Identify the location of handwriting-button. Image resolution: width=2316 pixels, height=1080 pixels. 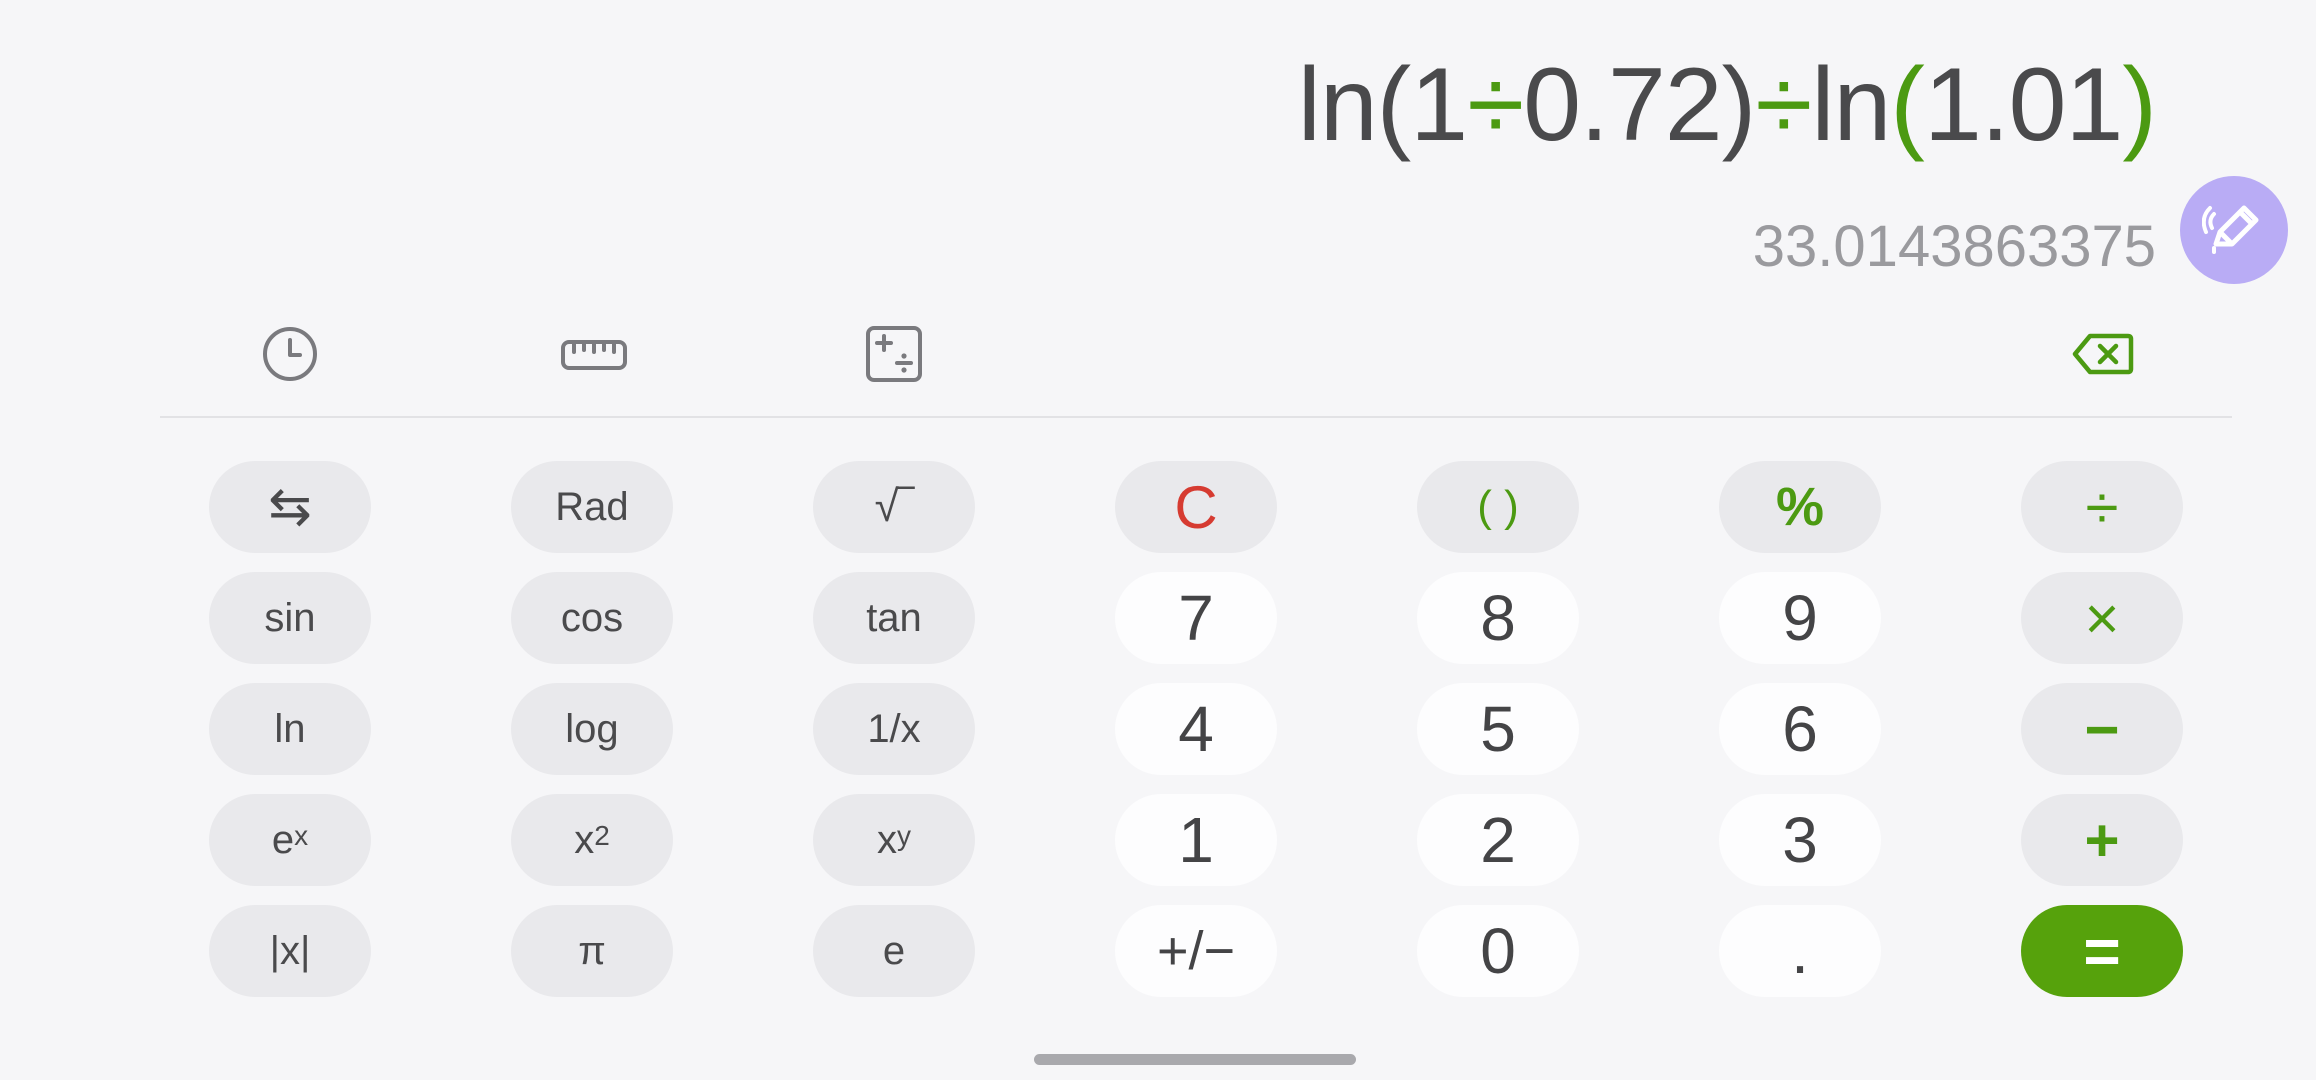
(2234, 230).